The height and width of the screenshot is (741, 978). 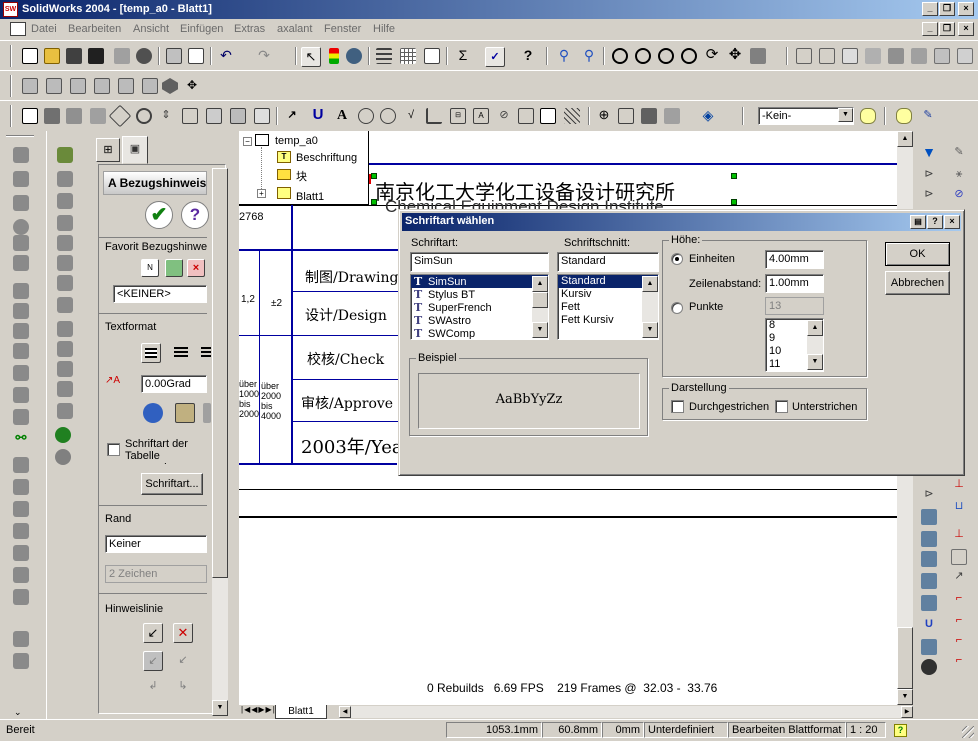 I want to click on wireframe-icon, so click(x=804, y=56).